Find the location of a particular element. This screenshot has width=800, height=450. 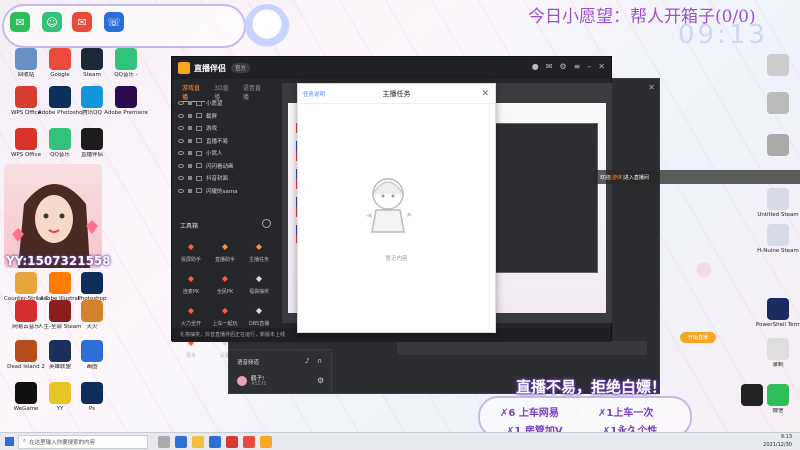

desktop-icon-label: Adobe Premiere is located at coordinates (126, 113).